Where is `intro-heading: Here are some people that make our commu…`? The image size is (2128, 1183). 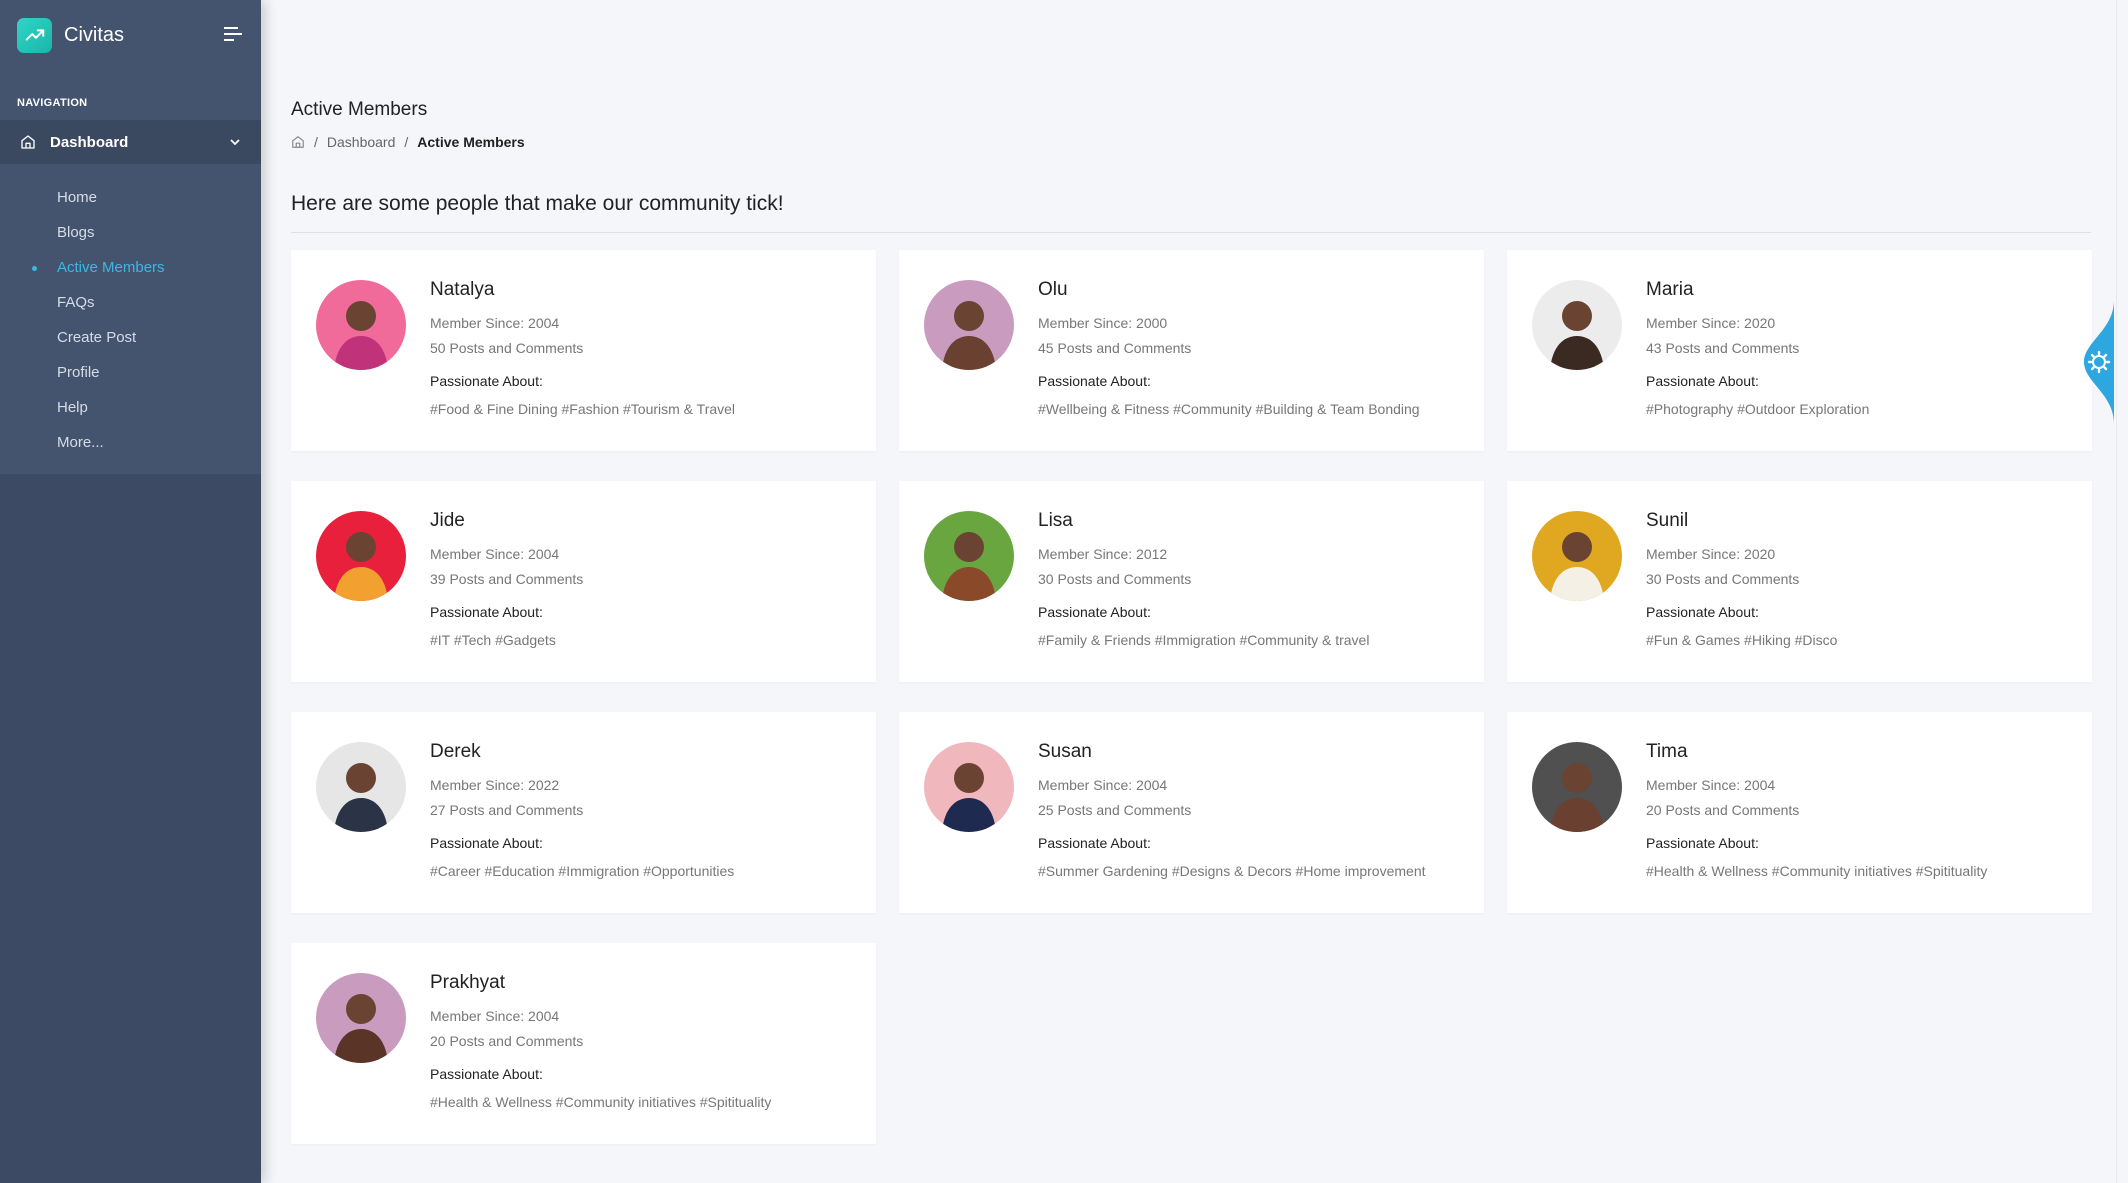
intro-heading: Here are some people that make our commu… is located at coordinates (537, 203).